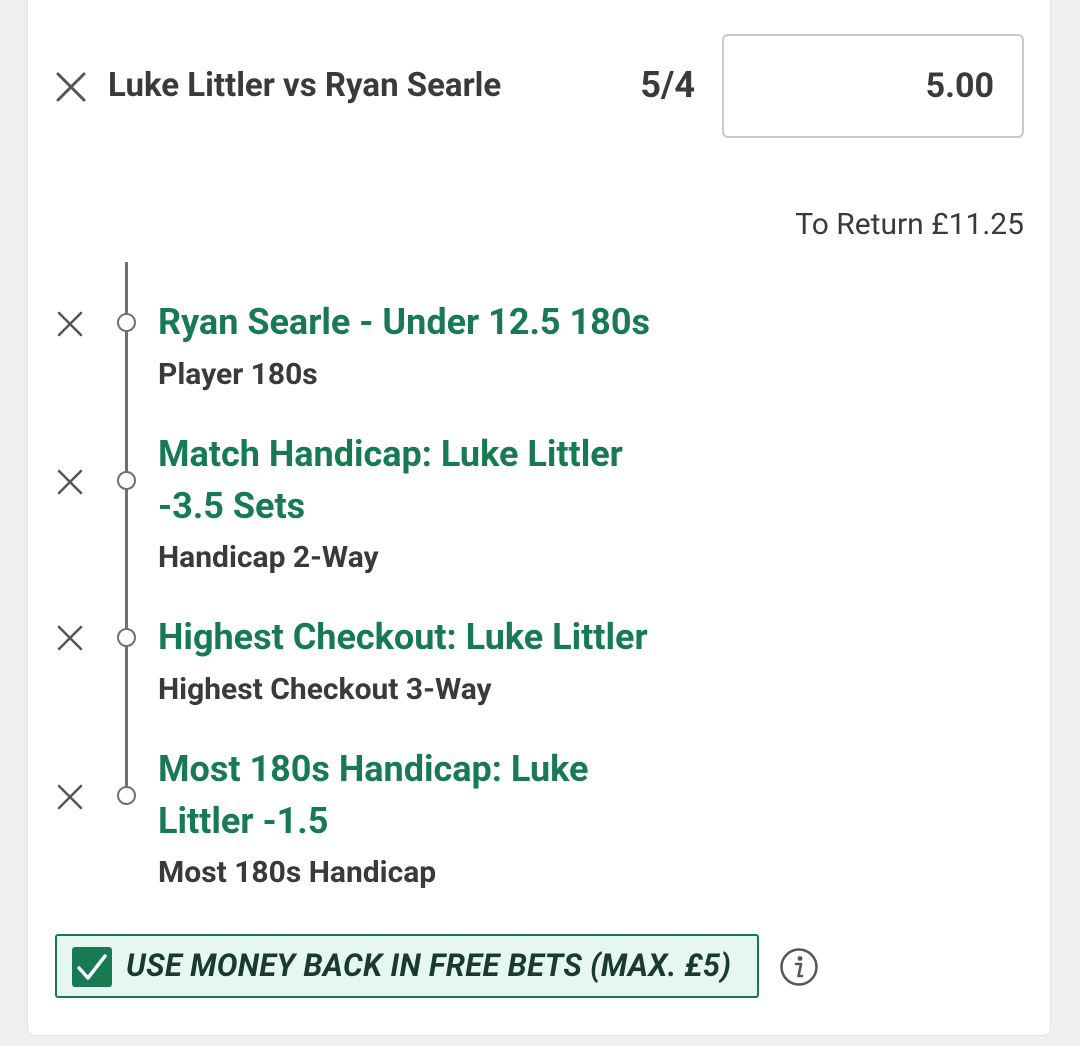 This screenshot has width=1080, height=1046. What do you see at coordinates (429, 965) in the screenshot?
I see `money-back-label: USE MONEY BACK IN FREE BETS (MAX. £5)` at bounding box center [429, 965].